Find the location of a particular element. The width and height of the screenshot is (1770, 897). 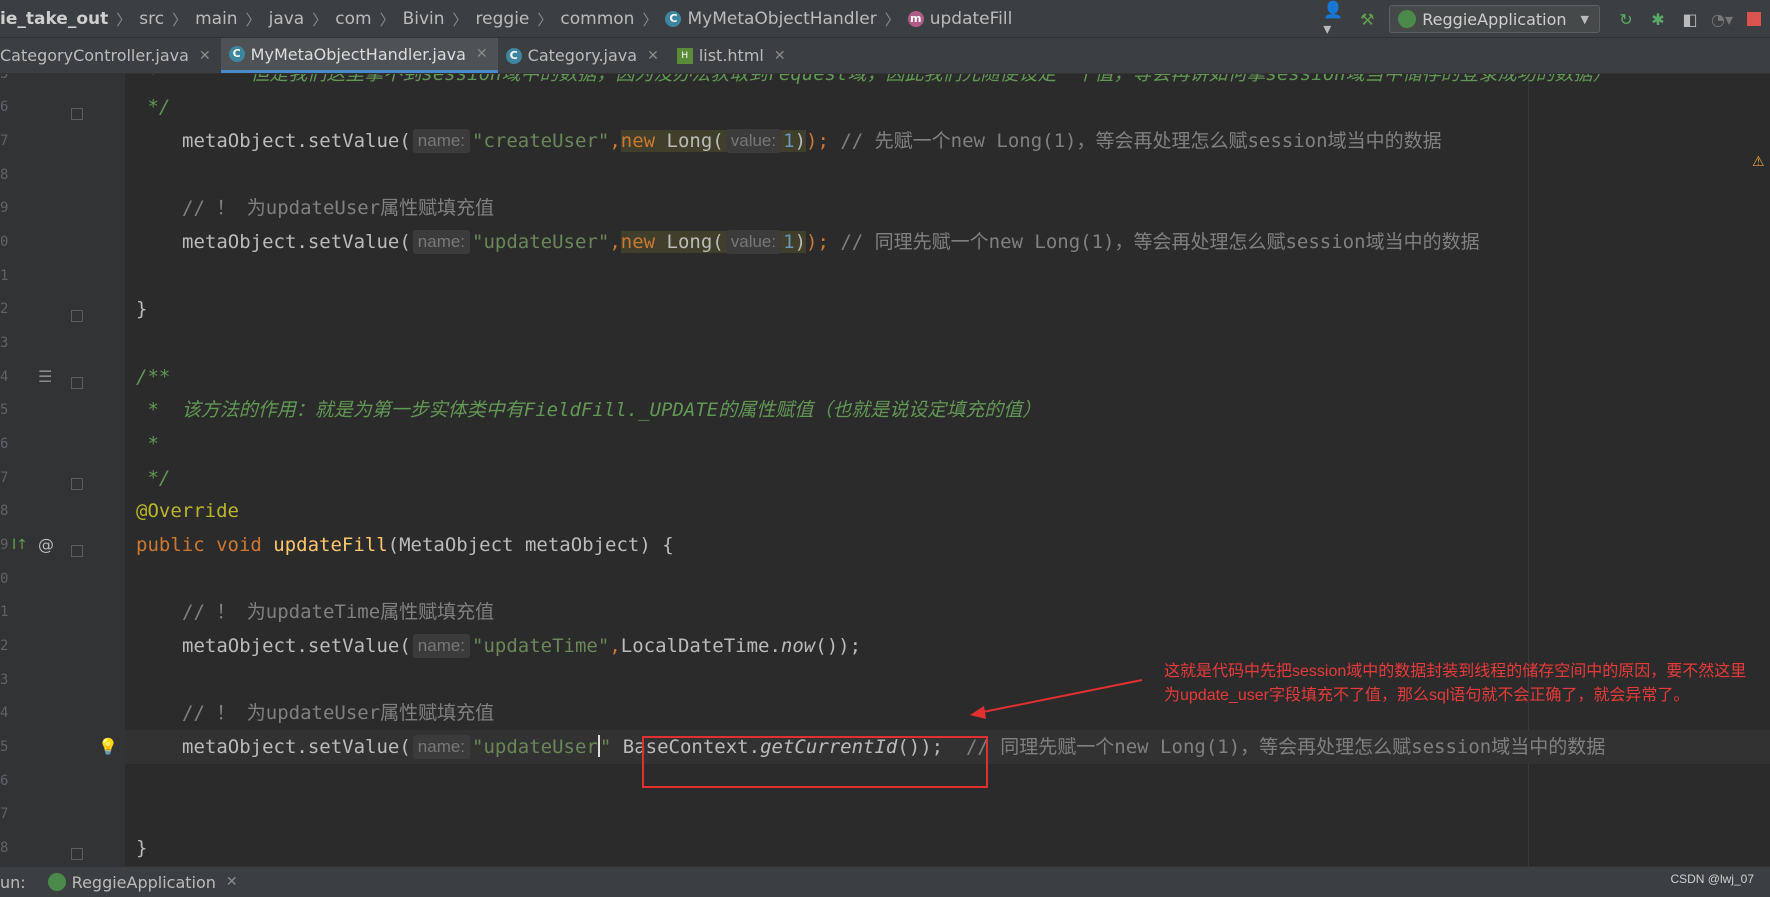

run-with-coverage-icon: ◧ is located at coordinates (1690, 19).